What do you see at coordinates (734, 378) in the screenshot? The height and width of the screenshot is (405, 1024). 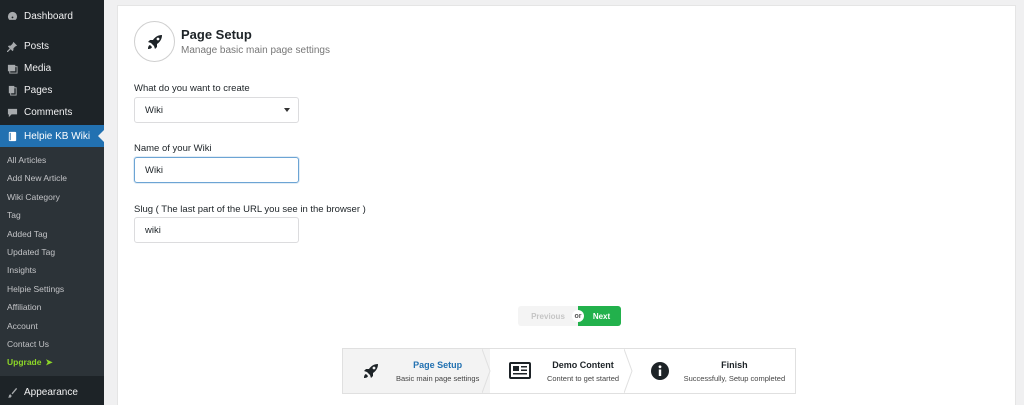 I see `step-desc: Successfully, Setup completed` at bounding box center [734, 378].